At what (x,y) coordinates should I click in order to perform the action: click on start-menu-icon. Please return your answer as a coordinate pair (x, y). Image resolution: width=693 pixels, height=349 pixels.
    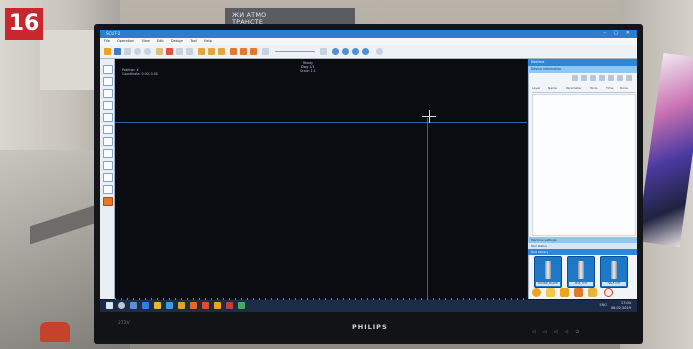
    Looking at the image, I should click on (109, 305).